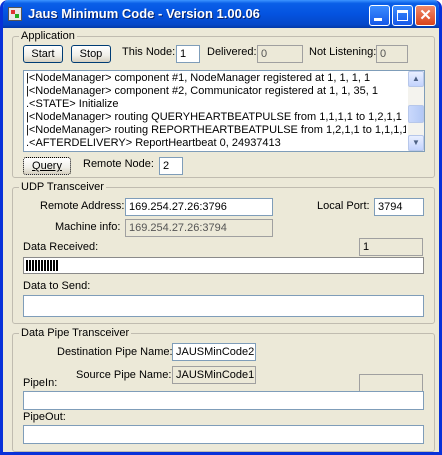  What do you see at coordinates (280, 54) in the screenshot?
I see `delivered-field: 0` at bounding box center [280, 54].